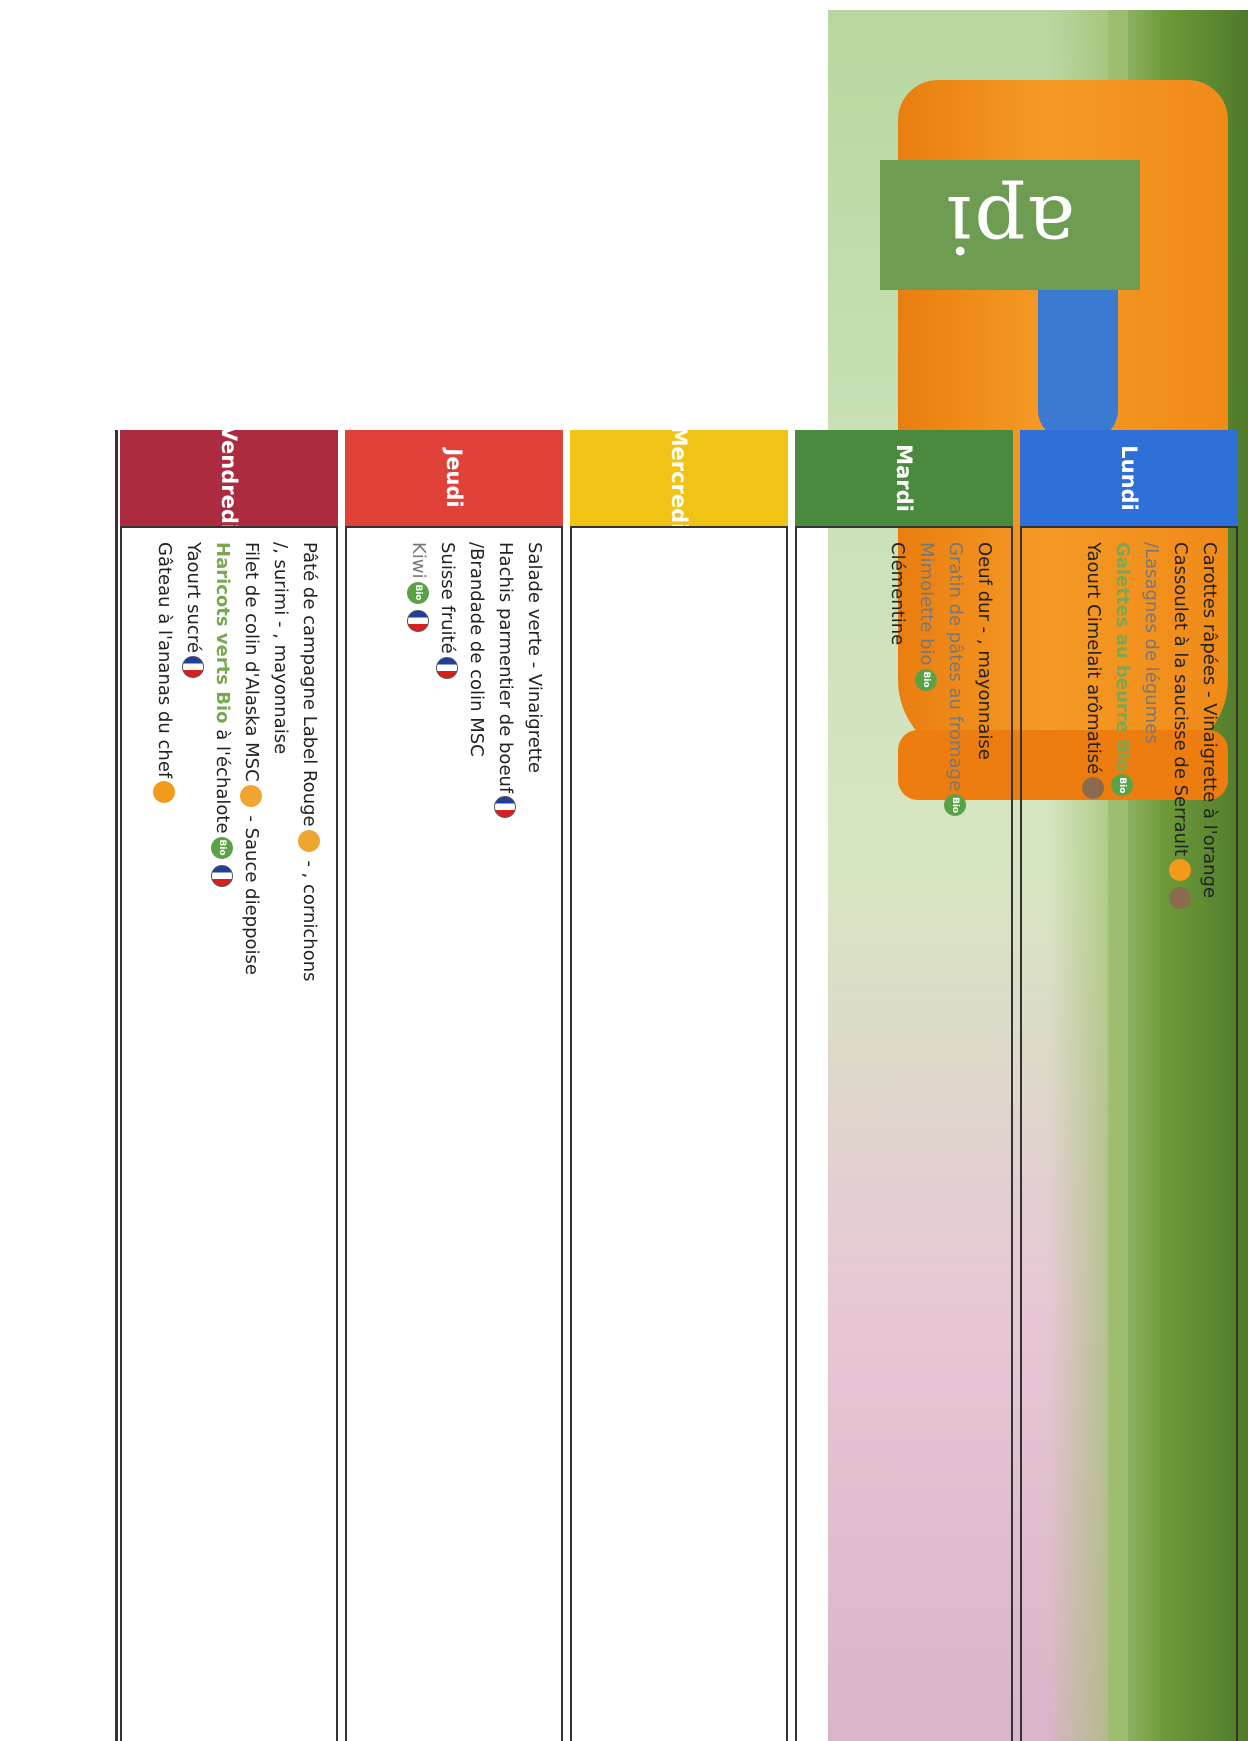 Image resolution: width=1248 pixels, height=1741 pixels. Describe the element at coordinates (1151, 643) in the screenshot. I see `menu-item-text: /Lasagnes de légumes` at that location.